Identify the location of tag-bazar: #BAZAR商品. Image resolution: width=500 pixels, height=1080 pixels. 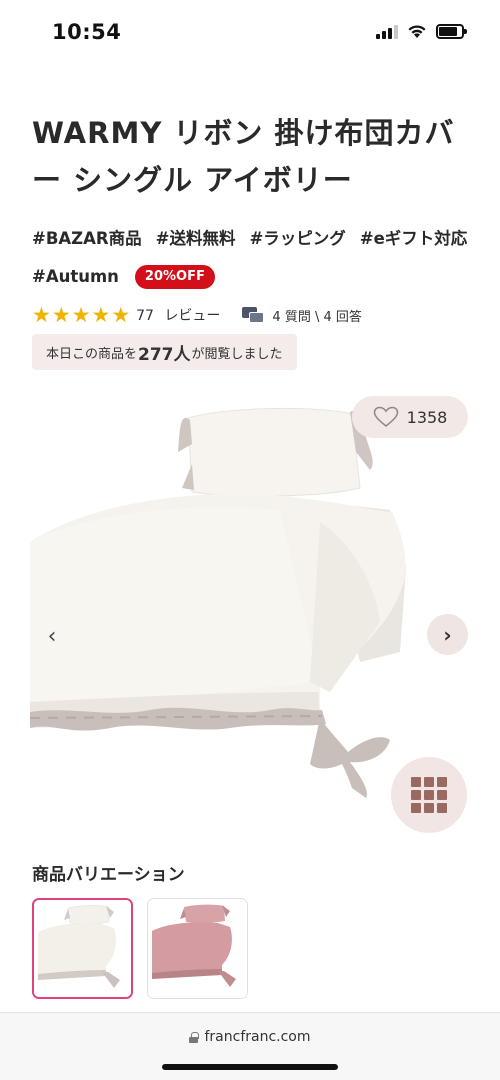
(87, 239).